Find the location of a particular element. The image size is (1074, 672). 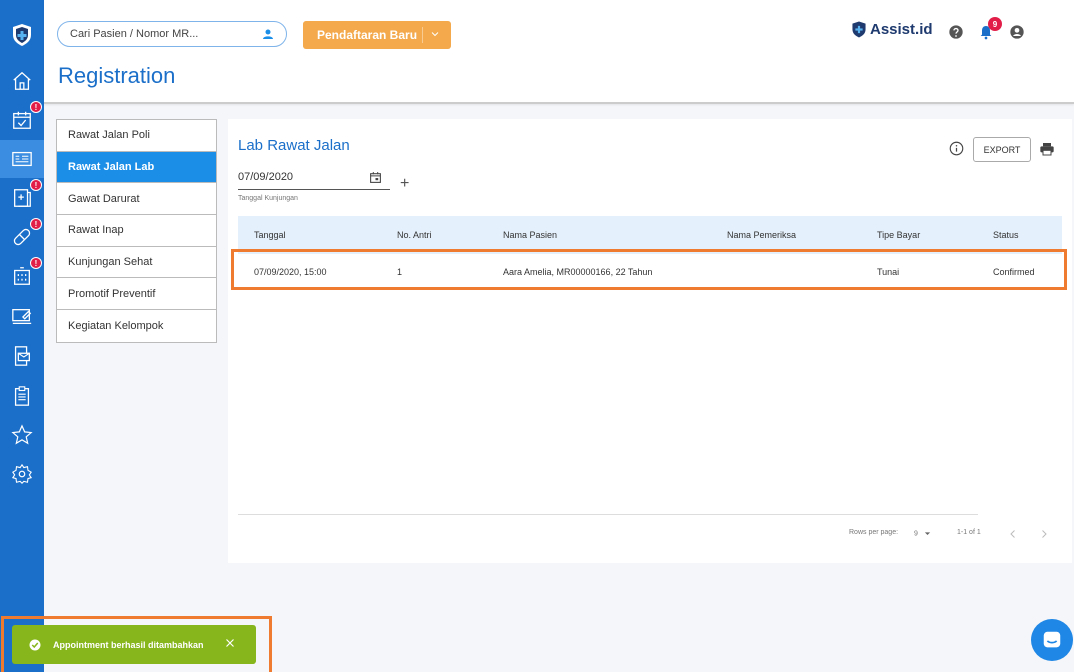

check-circle-icon is located at coordinates (35, 644).